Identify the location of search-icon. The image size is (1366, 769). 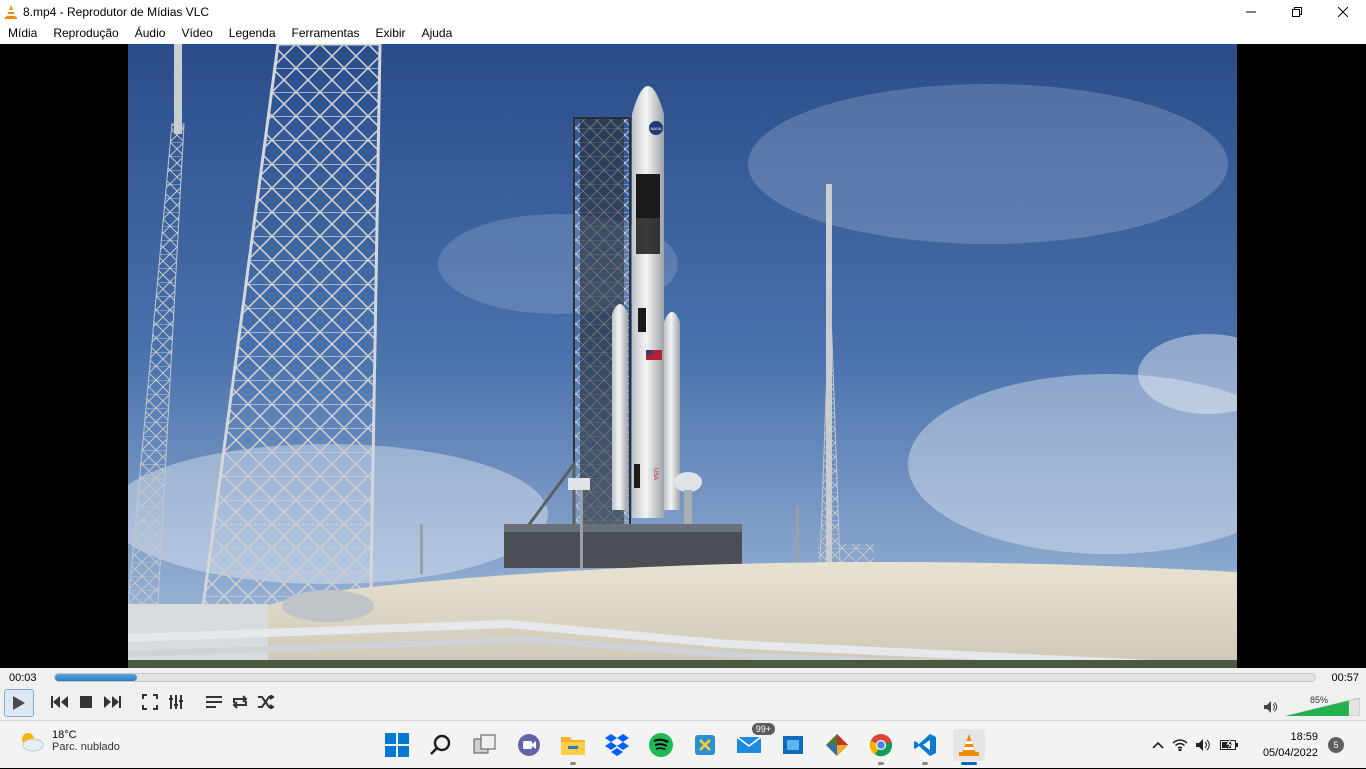
(440, 744).